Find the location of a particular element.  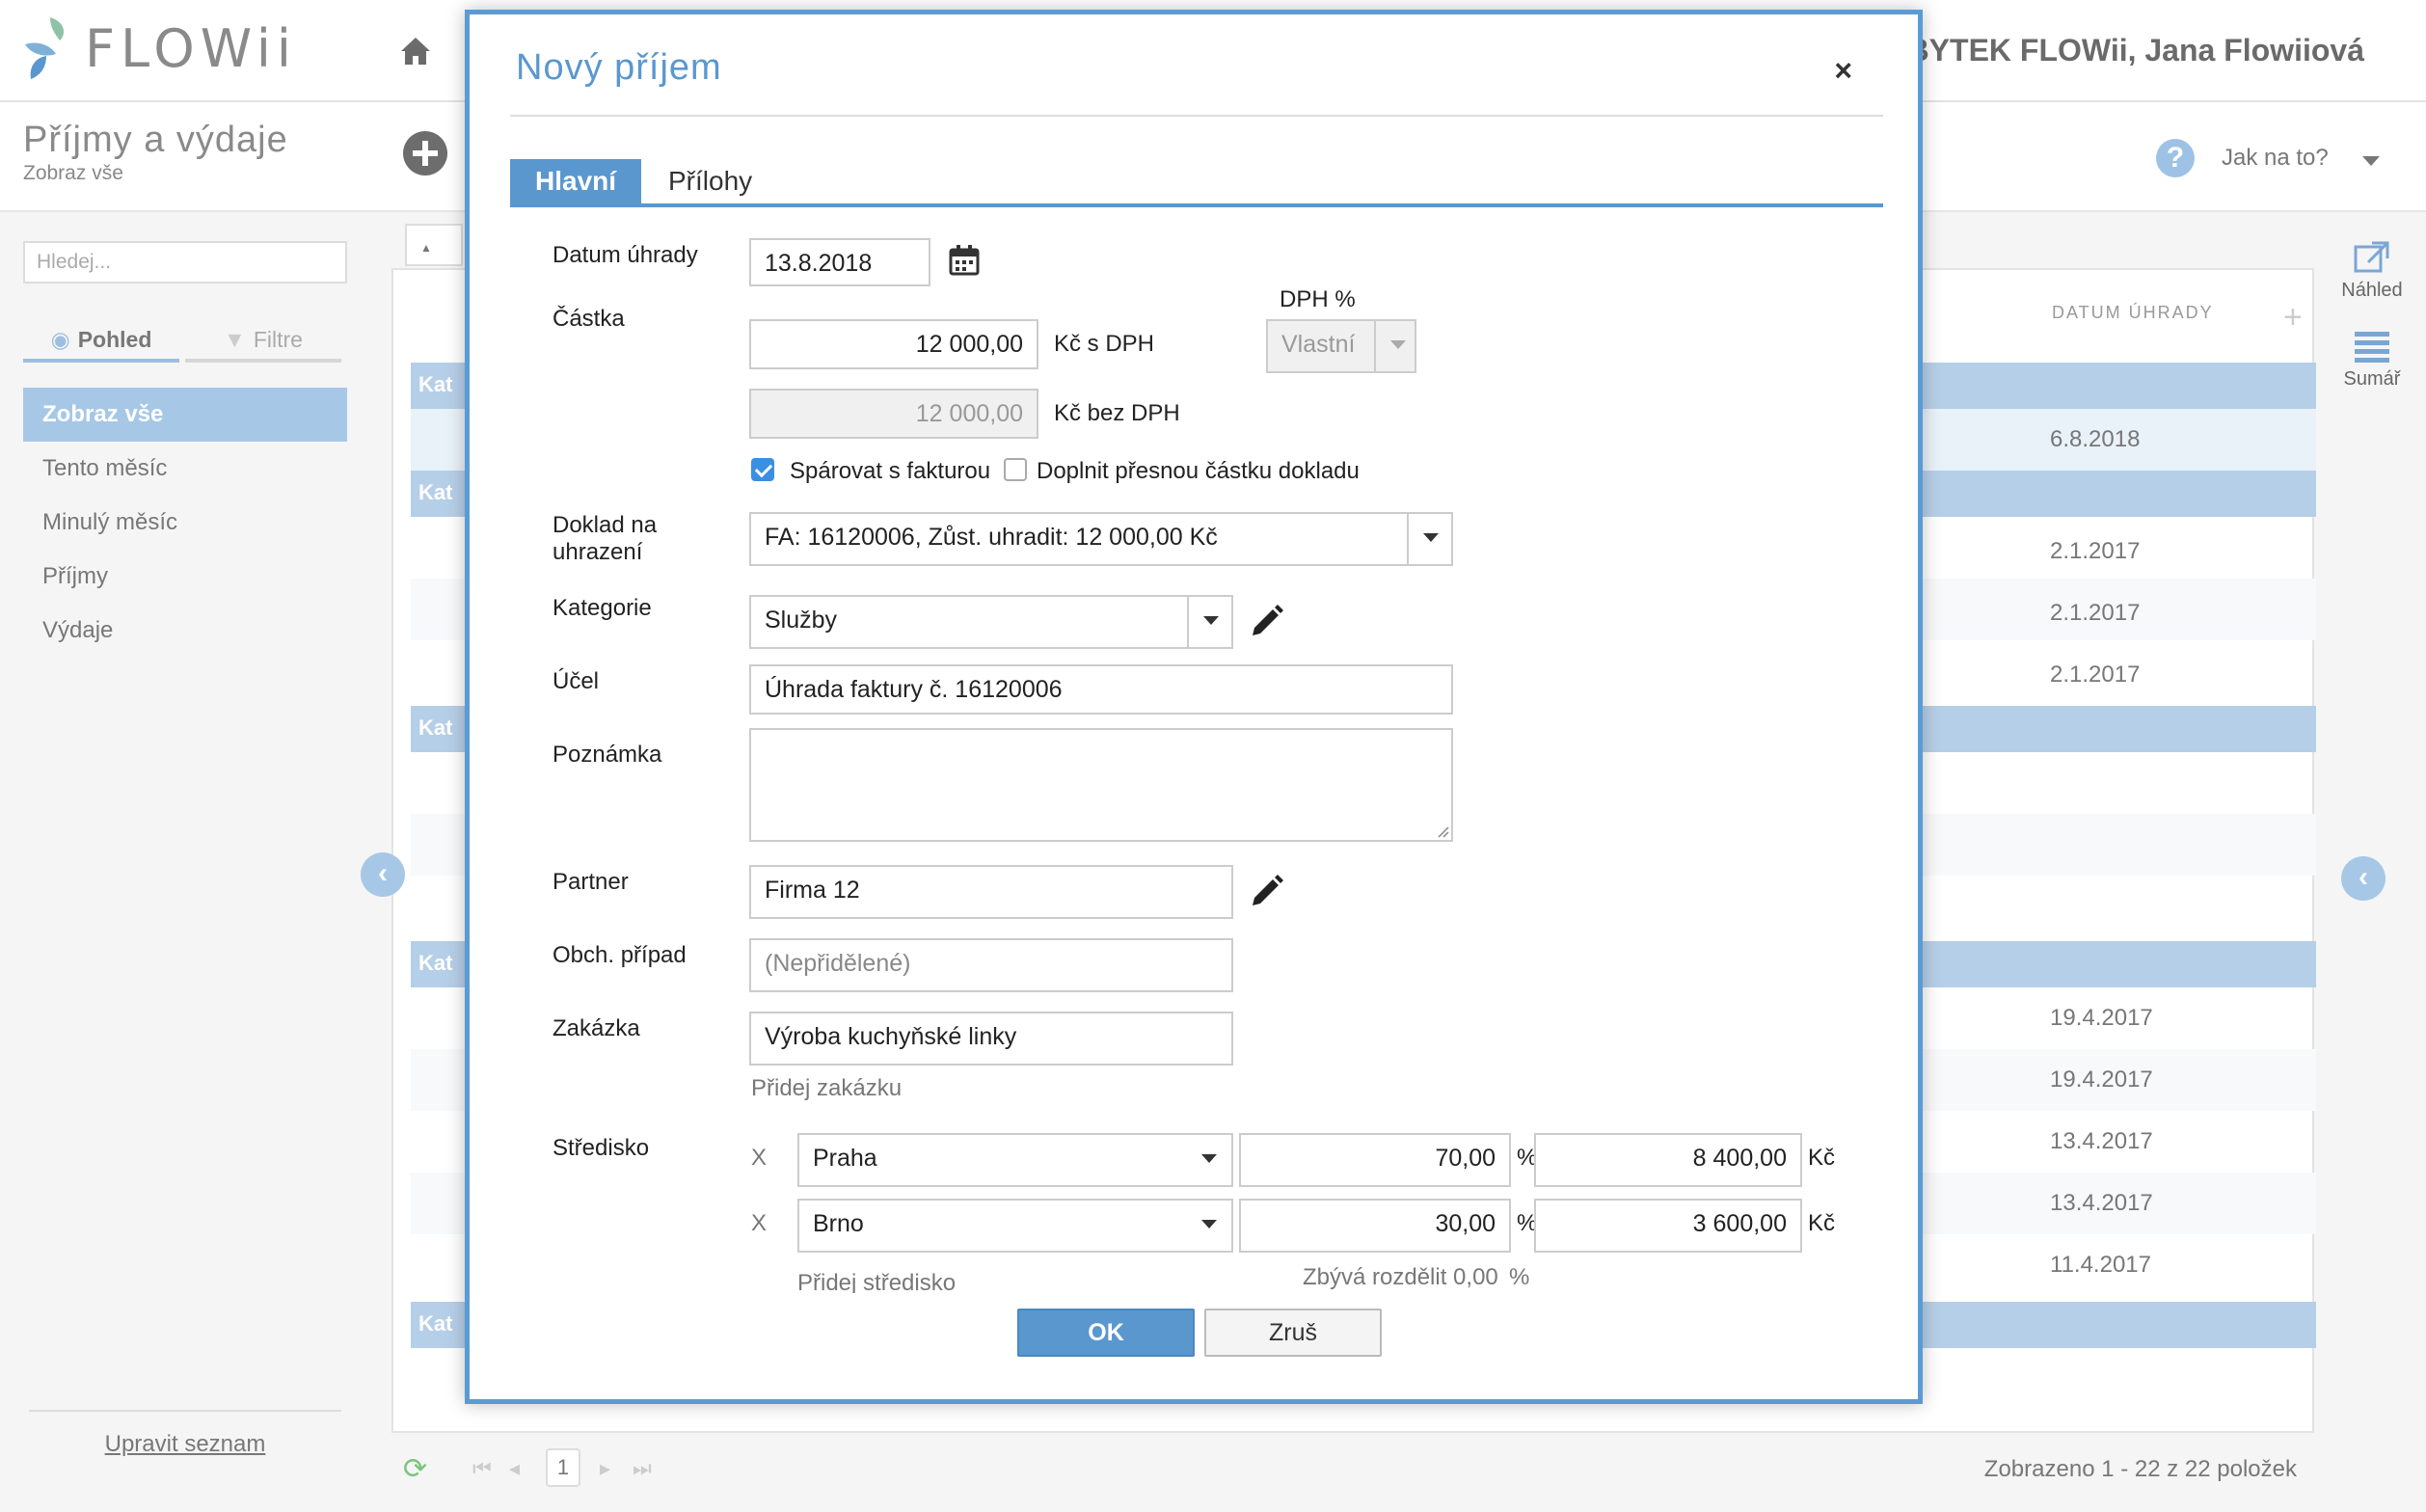

label-datum-uhrady: Datum úhrady is located at coordinates (625, 255).